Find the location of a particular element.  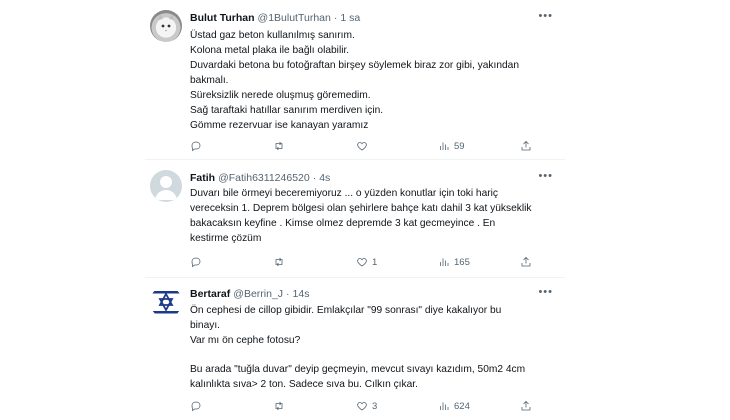

tweet-header: Fatih @Fatih6311246520 · 4s is located at coordinates (260, 178).